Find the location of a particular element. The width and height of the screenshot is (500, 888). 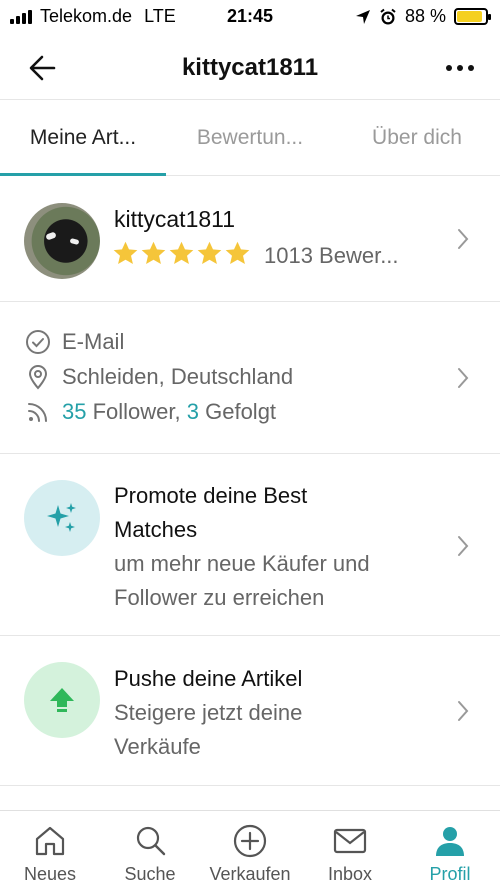

following-label: Gefolgt is located at coordinates (238, 411).